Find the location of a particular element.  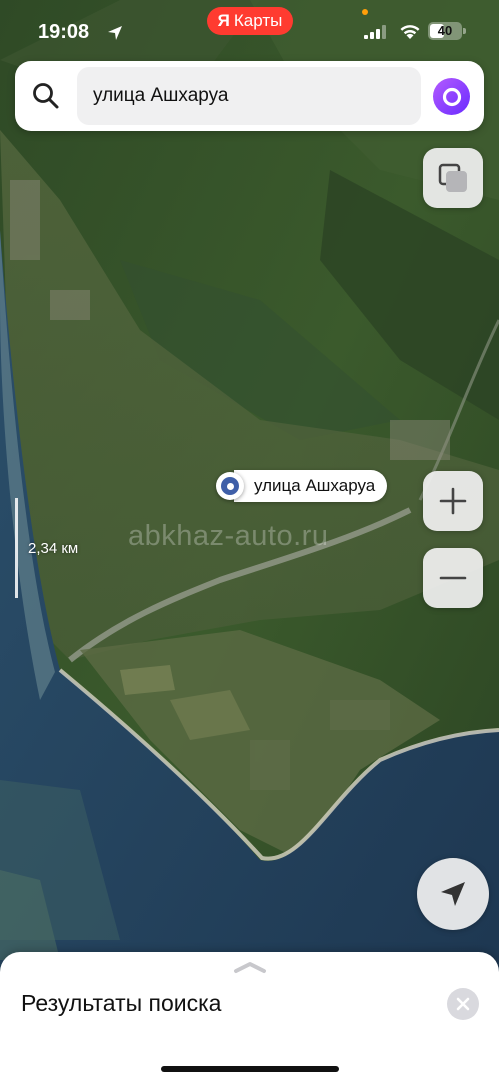

location-arrow-icon is located at coordinates (115, 33).